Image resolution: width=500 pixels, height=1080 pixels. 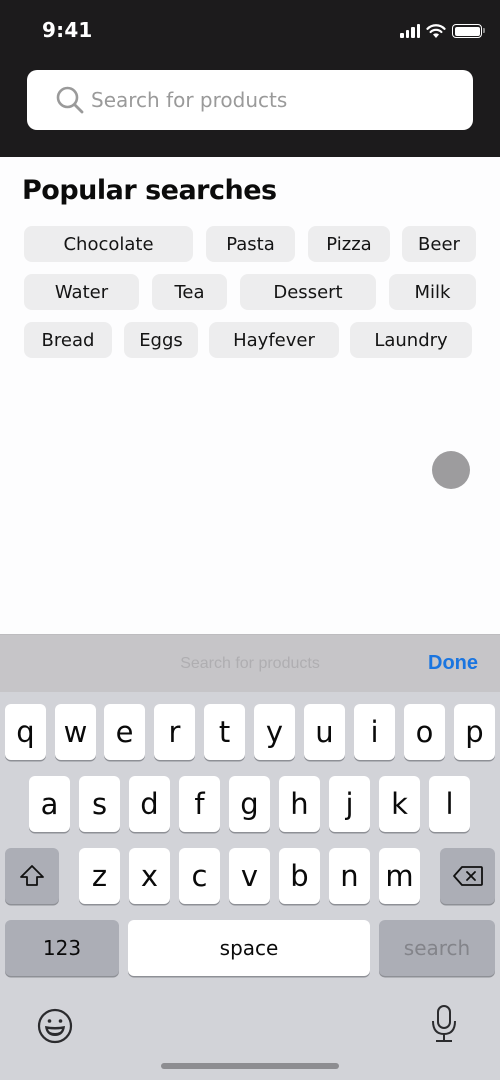 What do you see at coordinates (124, 732) in the screenshot?
I see `key-e: e` at bounding box center [124, 732].